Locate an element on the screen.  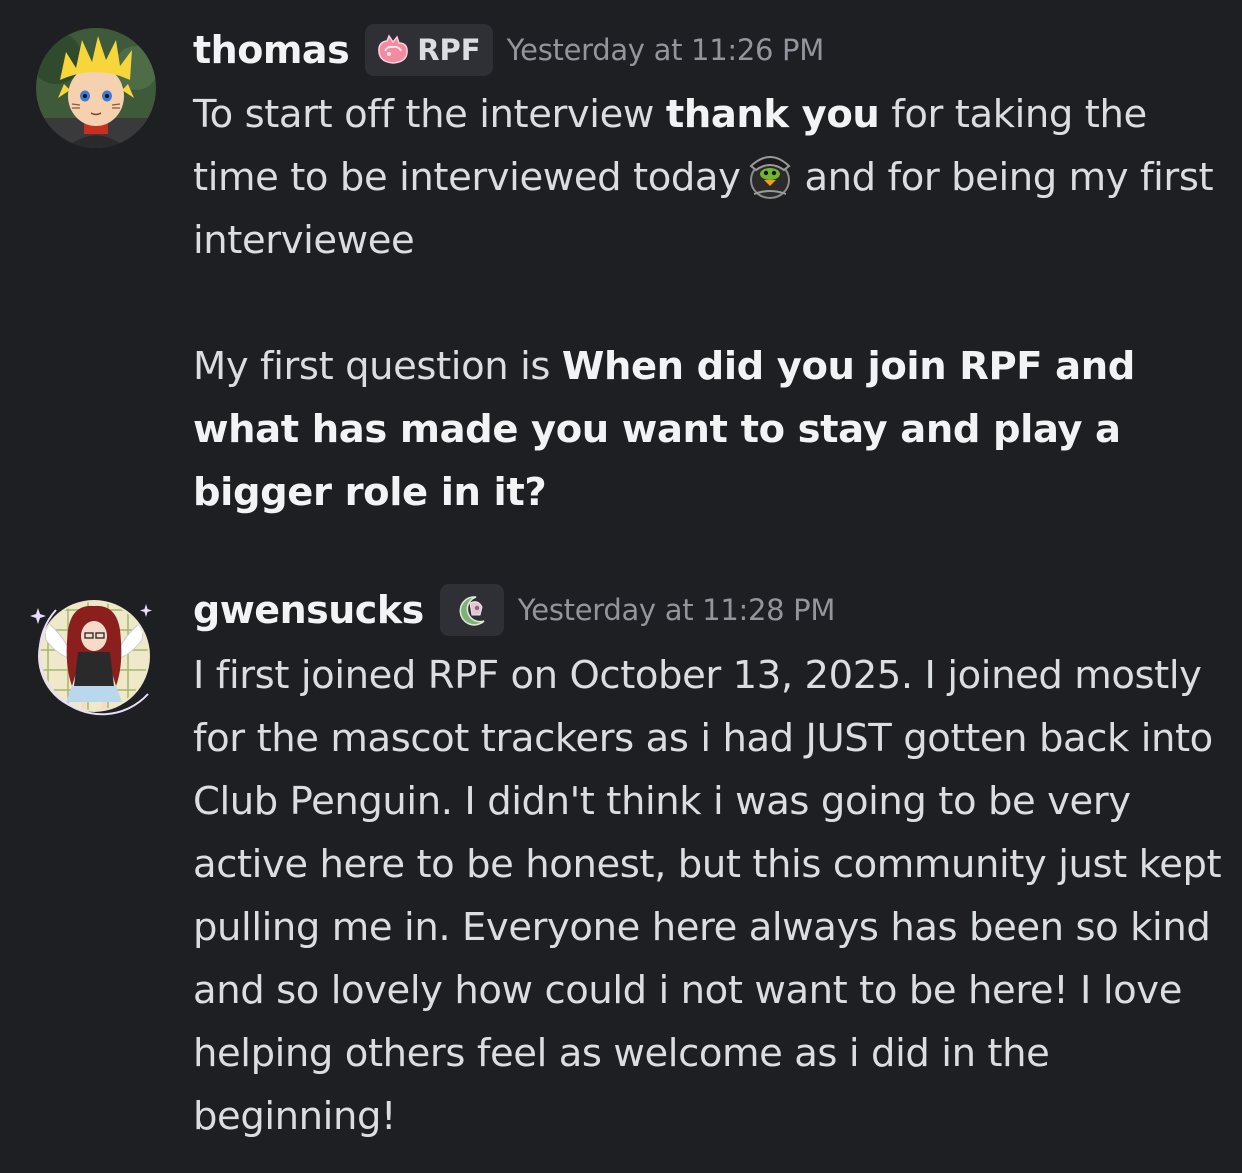
user-avatar-thomas is located at coordinates (96, 88).